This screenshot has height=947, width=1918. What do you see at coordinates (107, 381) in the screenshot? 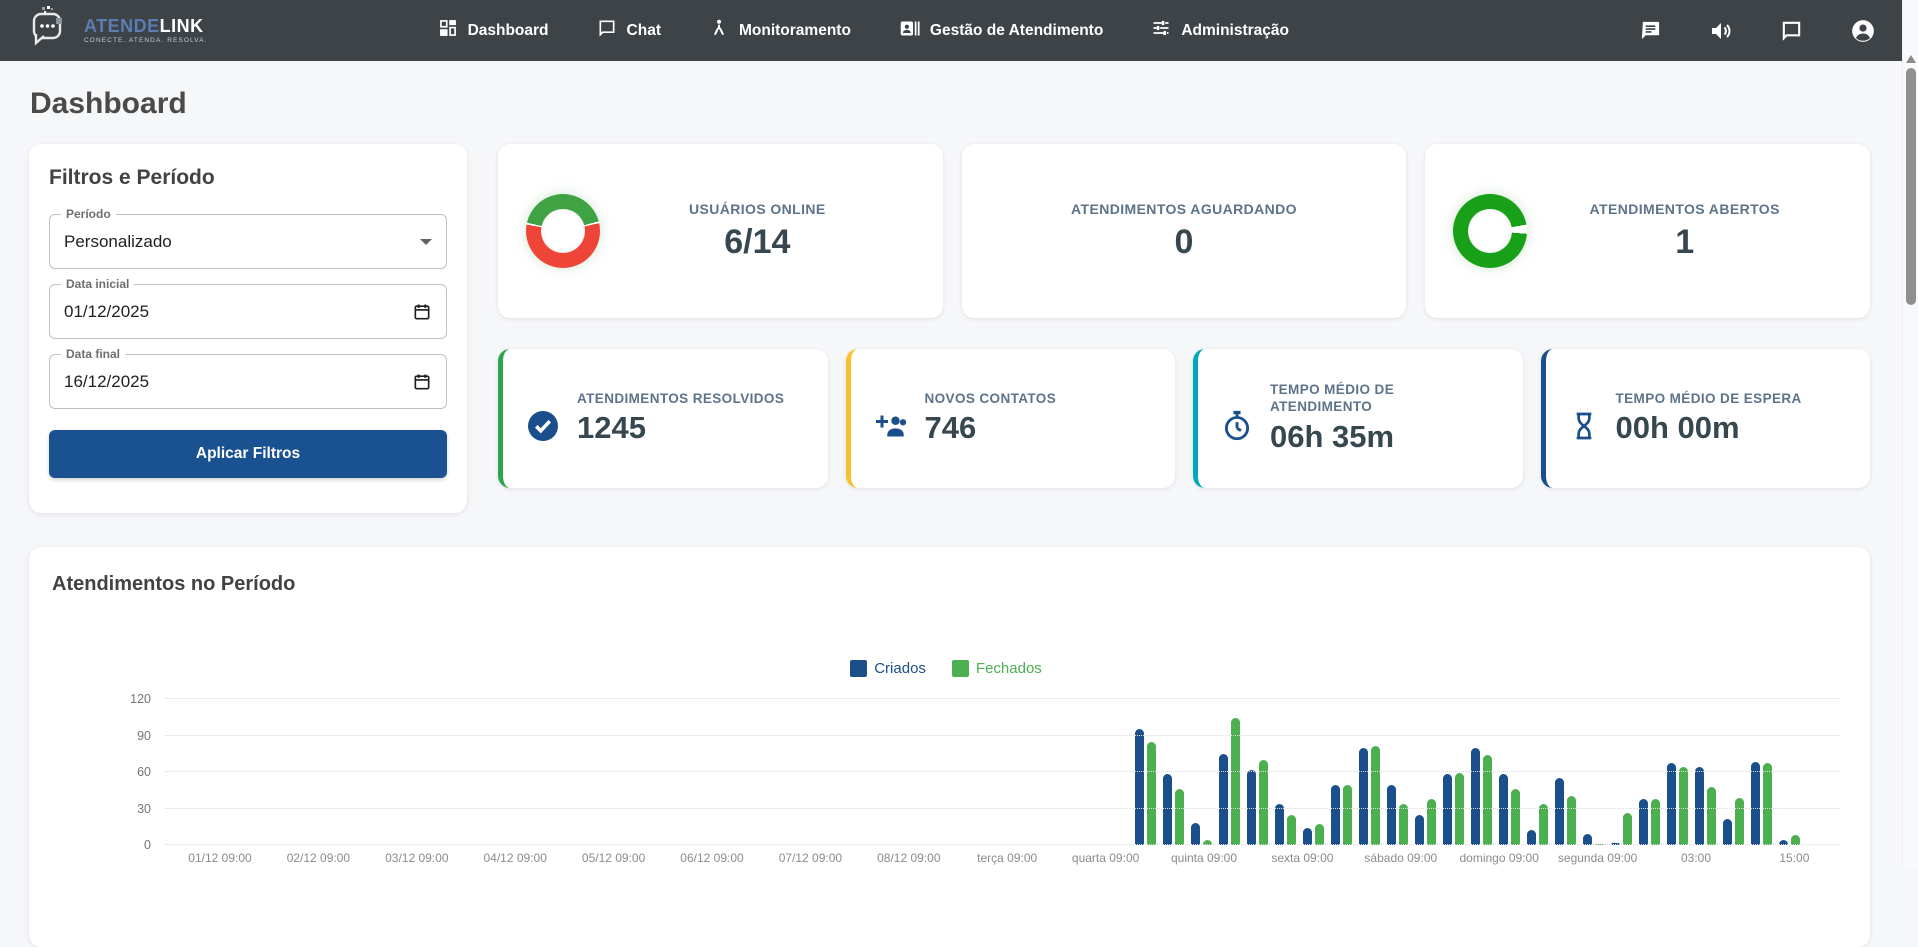
I see `end-date-value: 16/12/2025` at bounding box center [107, 381].